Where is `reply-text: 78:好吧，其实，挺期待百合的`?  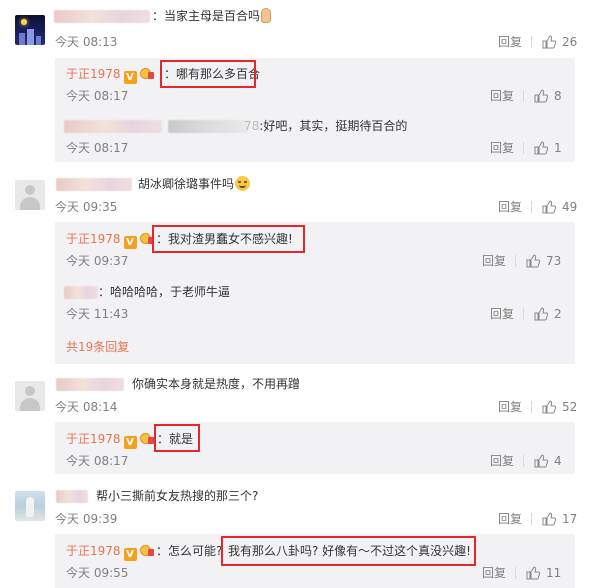 reply-text: 78:好吧，其实，挺期待百合的 is located at coordinates (326, 126).